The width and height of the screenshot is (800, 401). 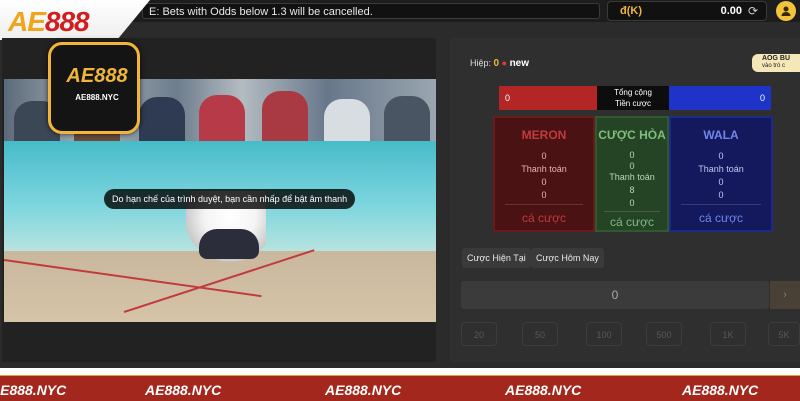 What do you see at coordinates (229, 244) in the screenshot?
I see `rooster-body` at bounding box center [229, 244].